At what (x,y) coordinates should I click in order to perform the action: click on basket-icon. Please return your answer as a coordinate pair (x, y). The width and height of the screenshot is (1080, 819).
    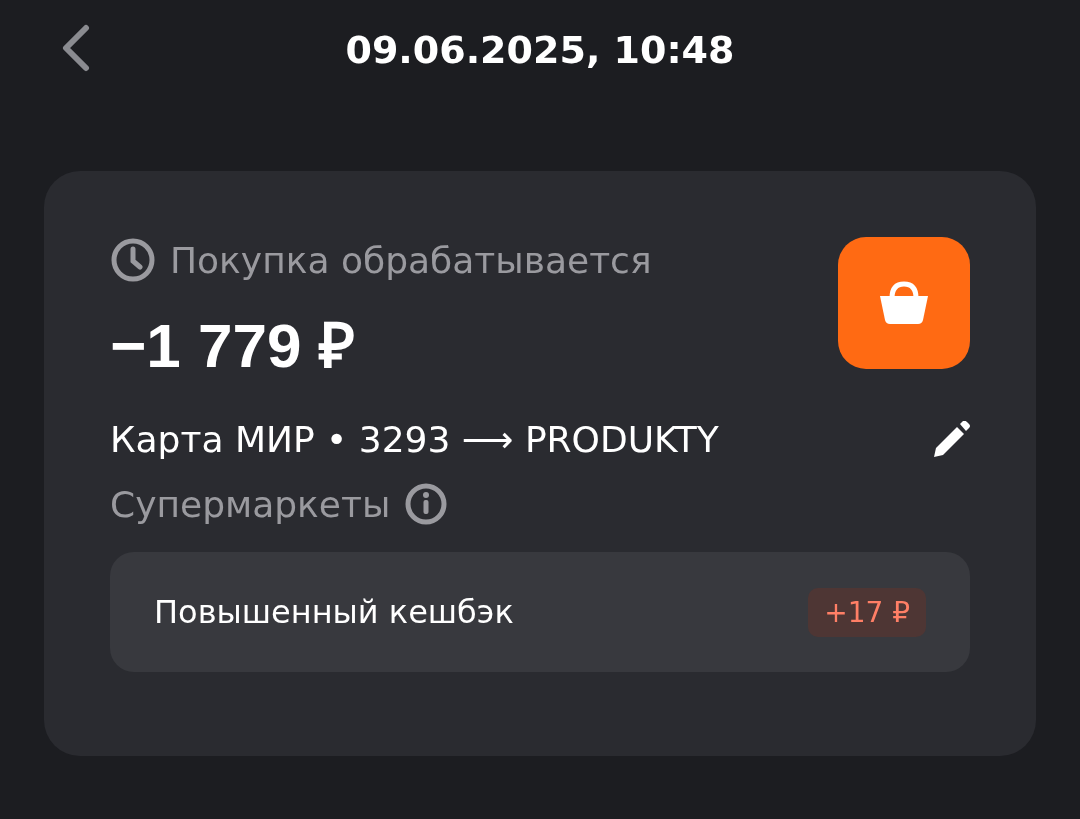
    Looking at the image, I should click on (904, 303).